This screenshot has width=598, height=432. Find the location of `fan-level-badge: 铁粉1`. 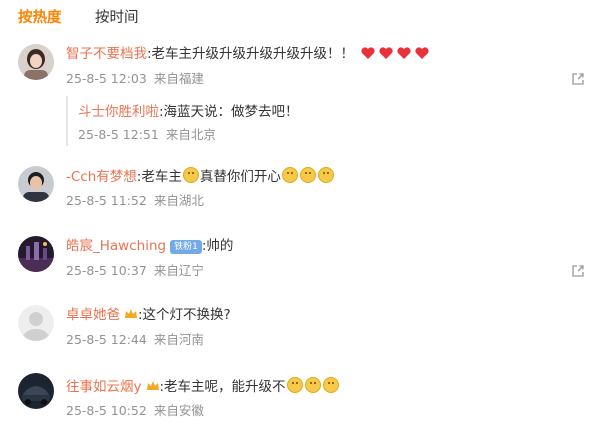

fan-level-badge: 铁粉1 is located at coordinates (186, 247).